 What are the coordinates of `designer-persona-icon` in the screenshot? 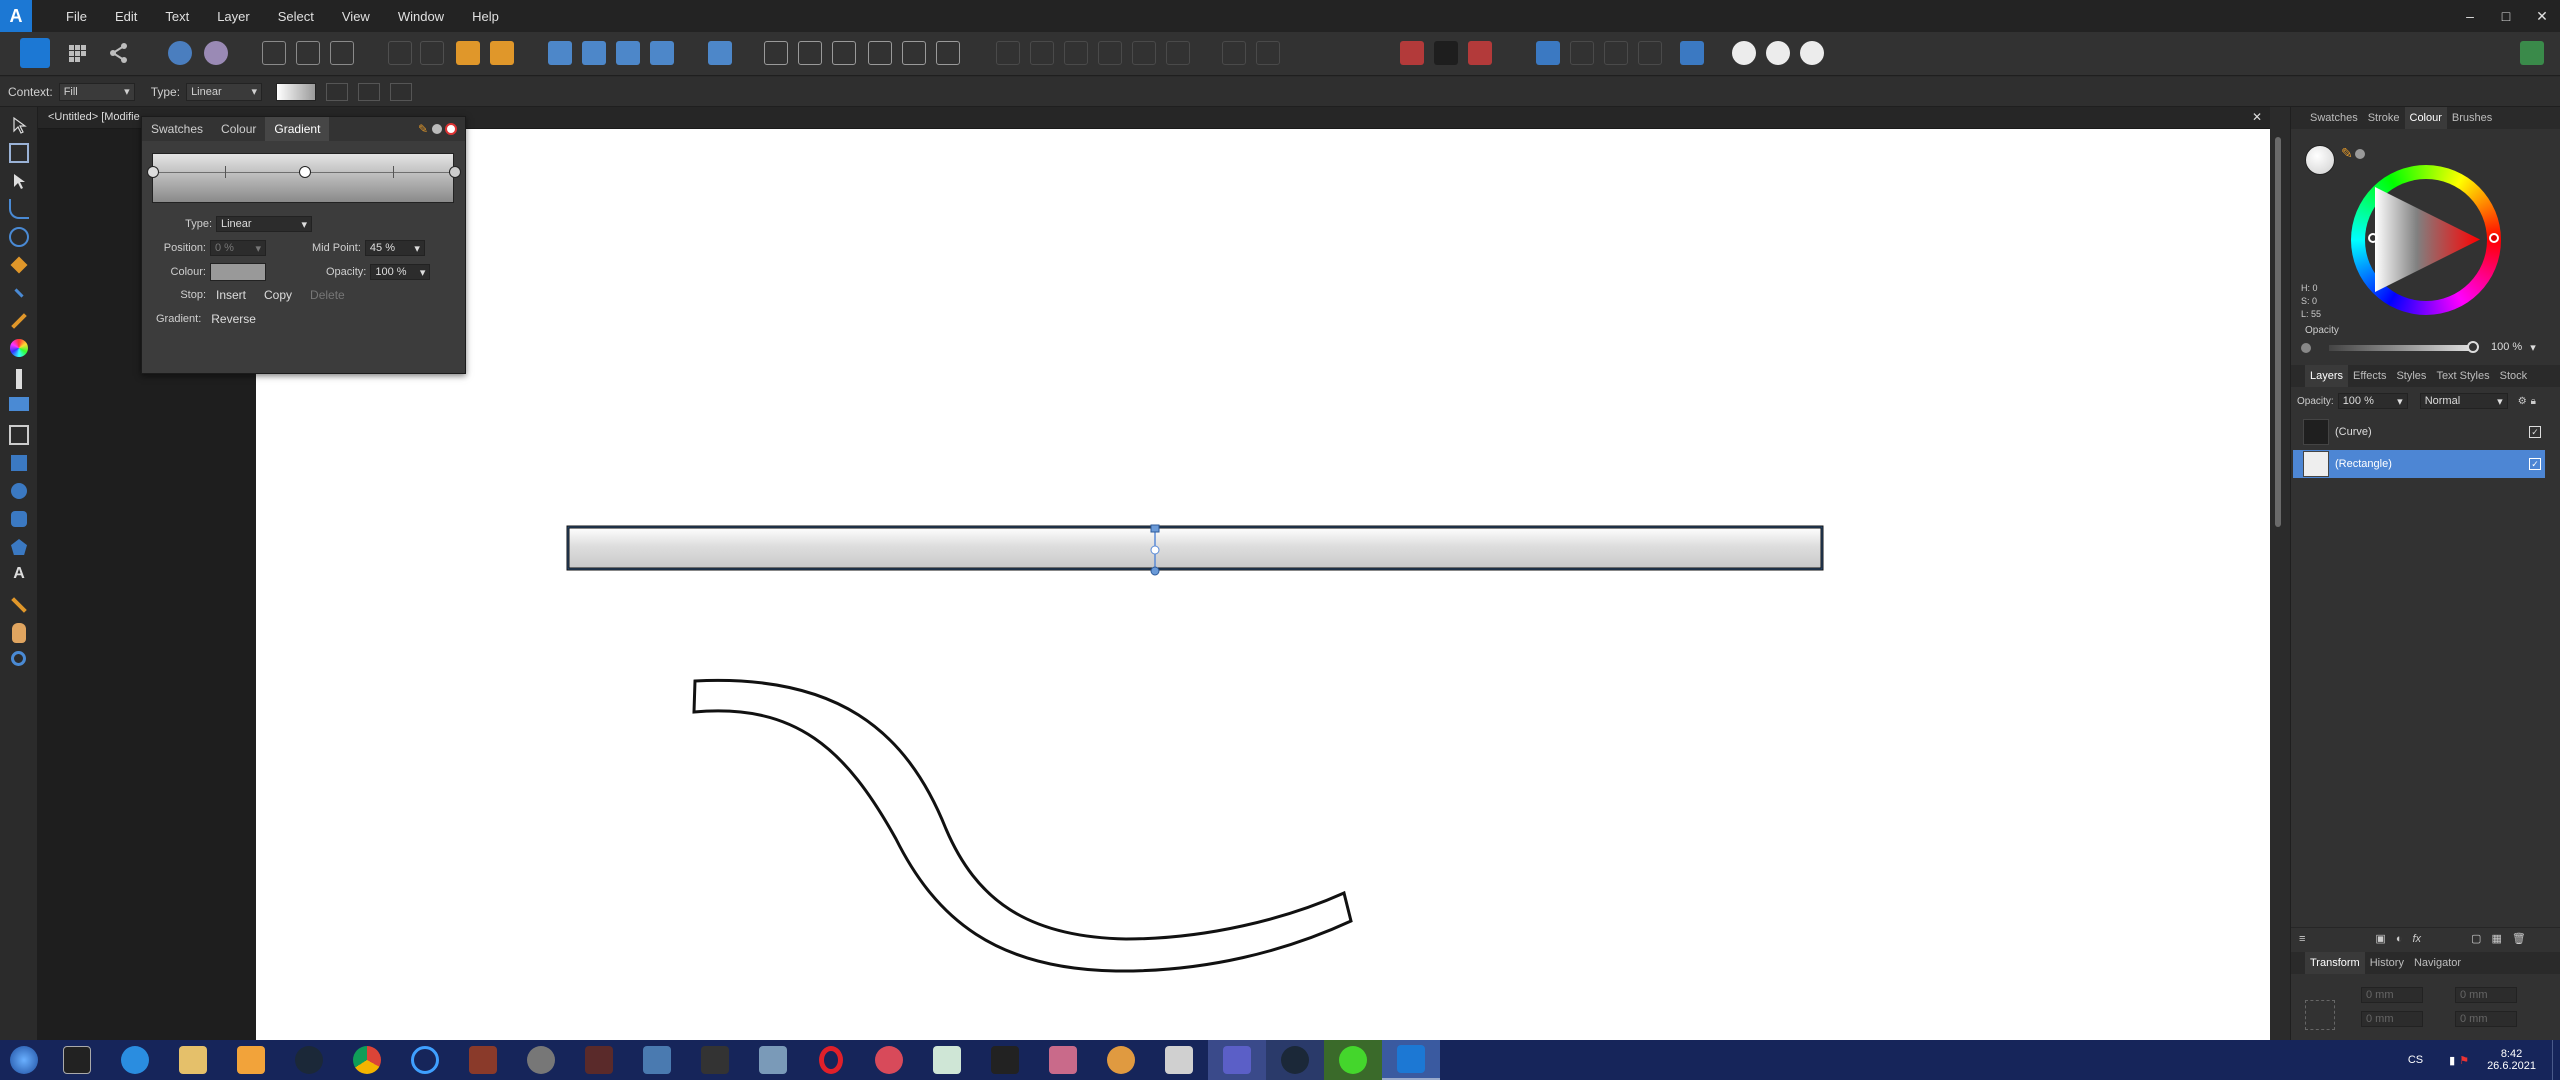 It's located at (35, 53).